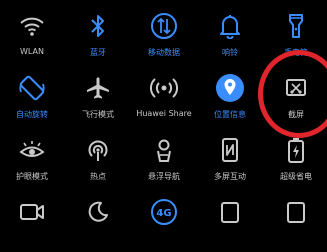 Image resolution: width=327 pixels, height=252 pixels. I want to click on tile-more, so click(295, 222).